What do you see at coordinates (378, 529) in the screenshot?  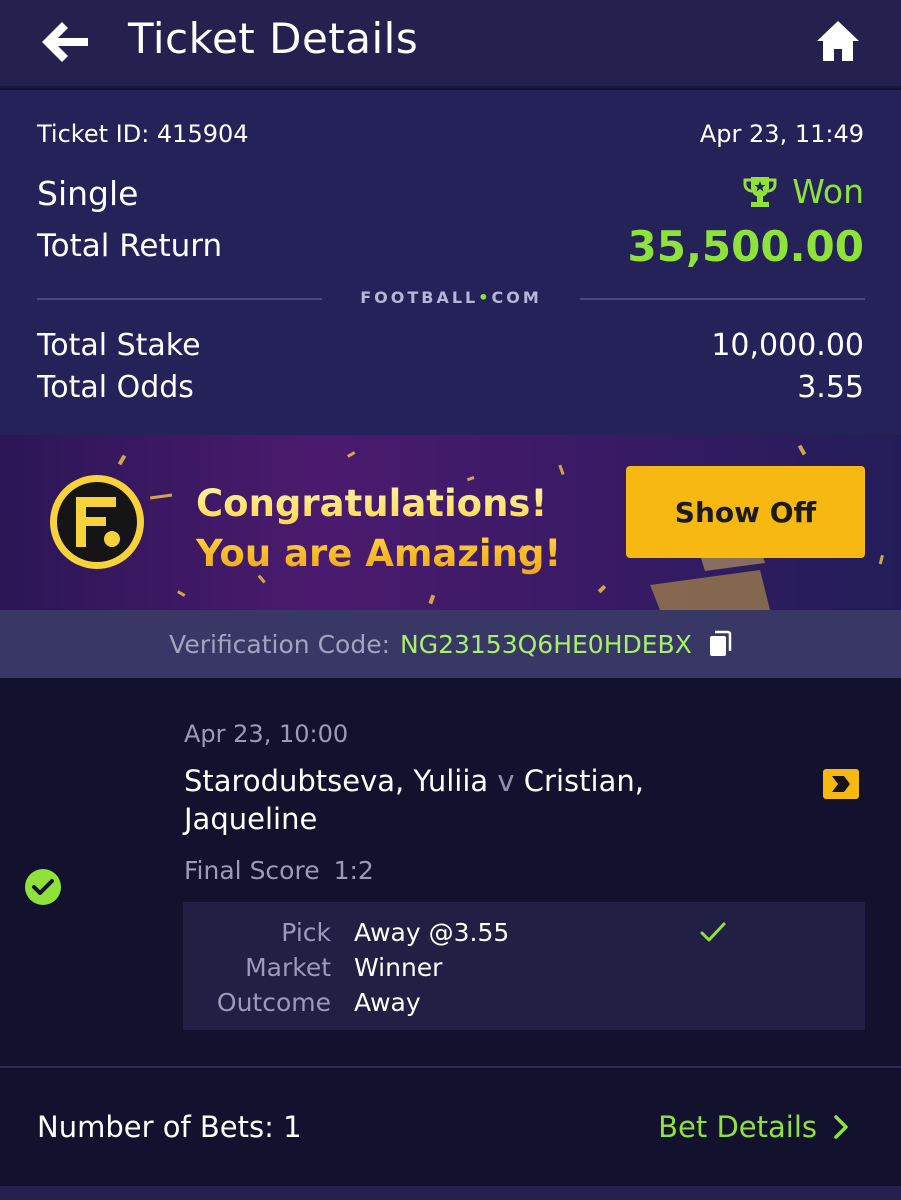 I see `congrats-text: Congratulations! You are Amazing!` at bounding box center [378, 529].